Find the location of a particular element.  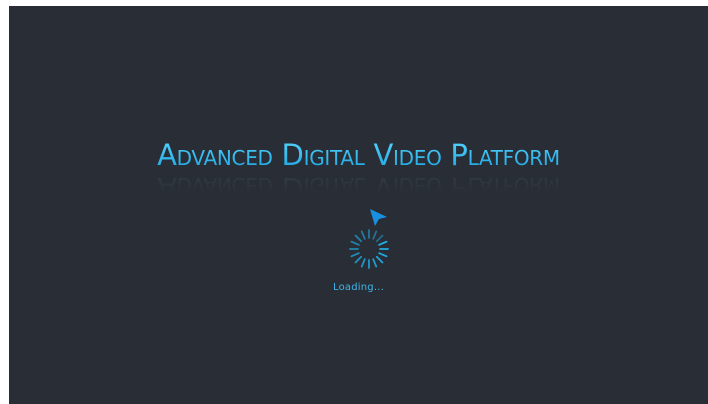

spinner-ticks is located at coordinates (369, 249).